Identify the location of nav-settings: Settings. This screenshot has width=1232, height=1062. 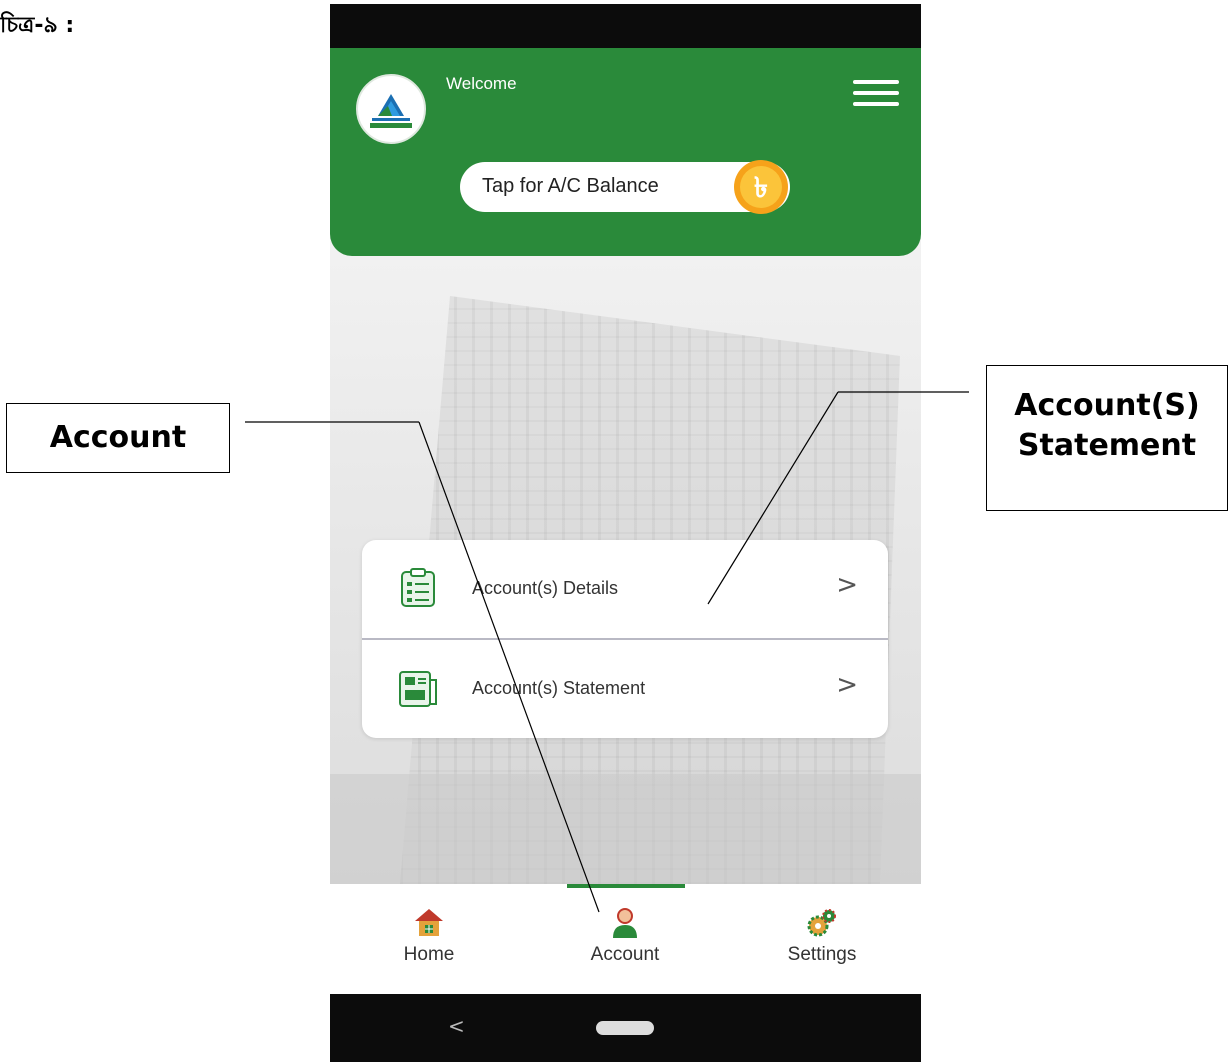
(822, 946).